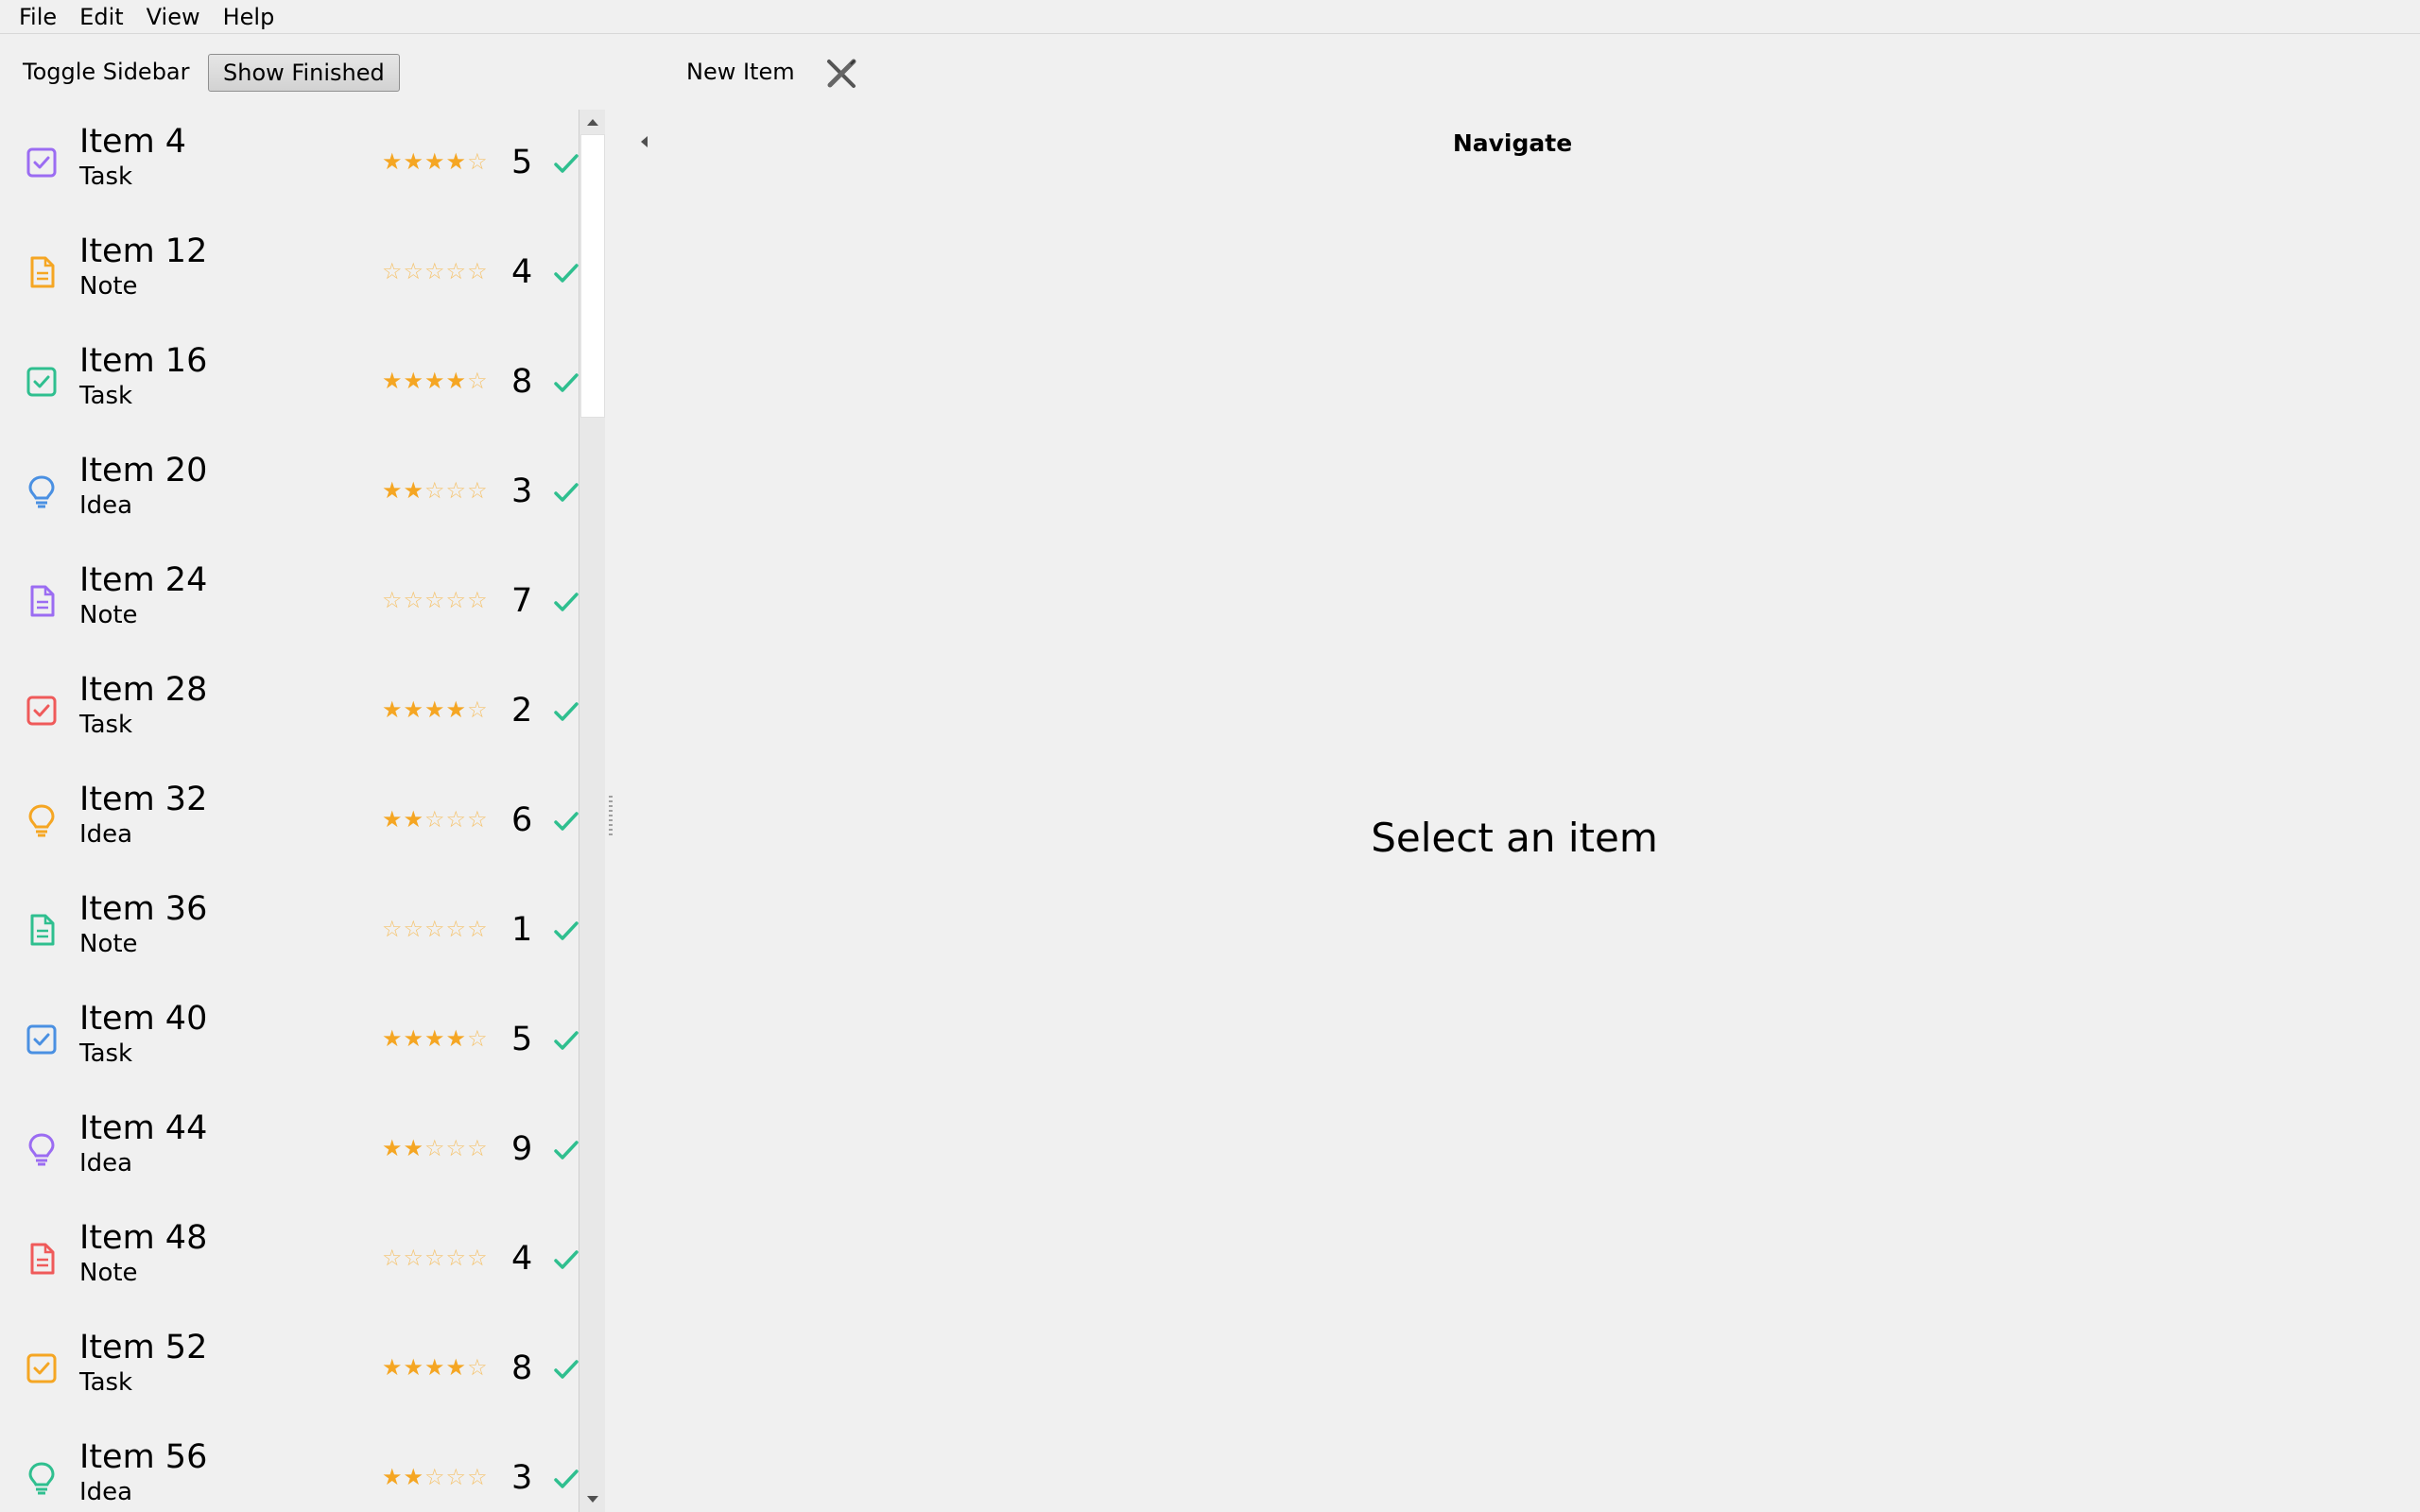  I want to click on item-title: Item 16, so click(143, 361).